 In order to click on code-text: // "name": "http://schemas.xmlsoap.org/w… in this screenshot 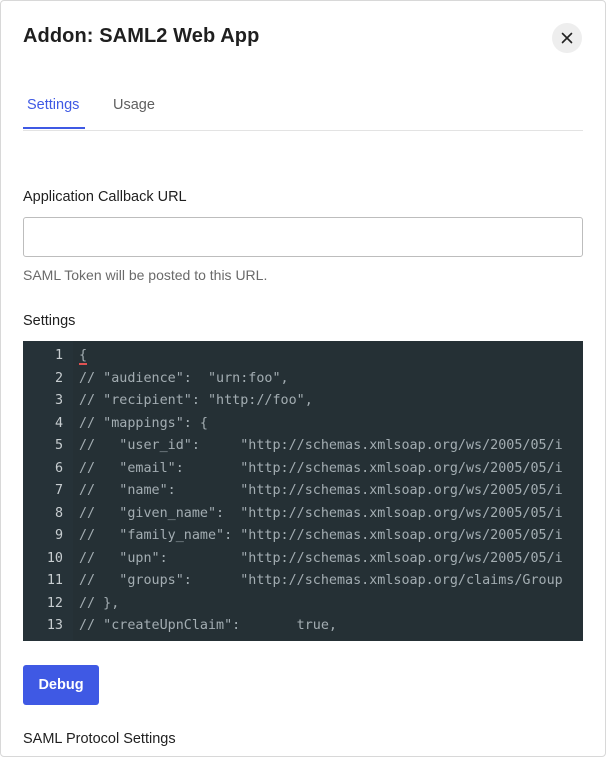, I will do `click(321, 490)`.